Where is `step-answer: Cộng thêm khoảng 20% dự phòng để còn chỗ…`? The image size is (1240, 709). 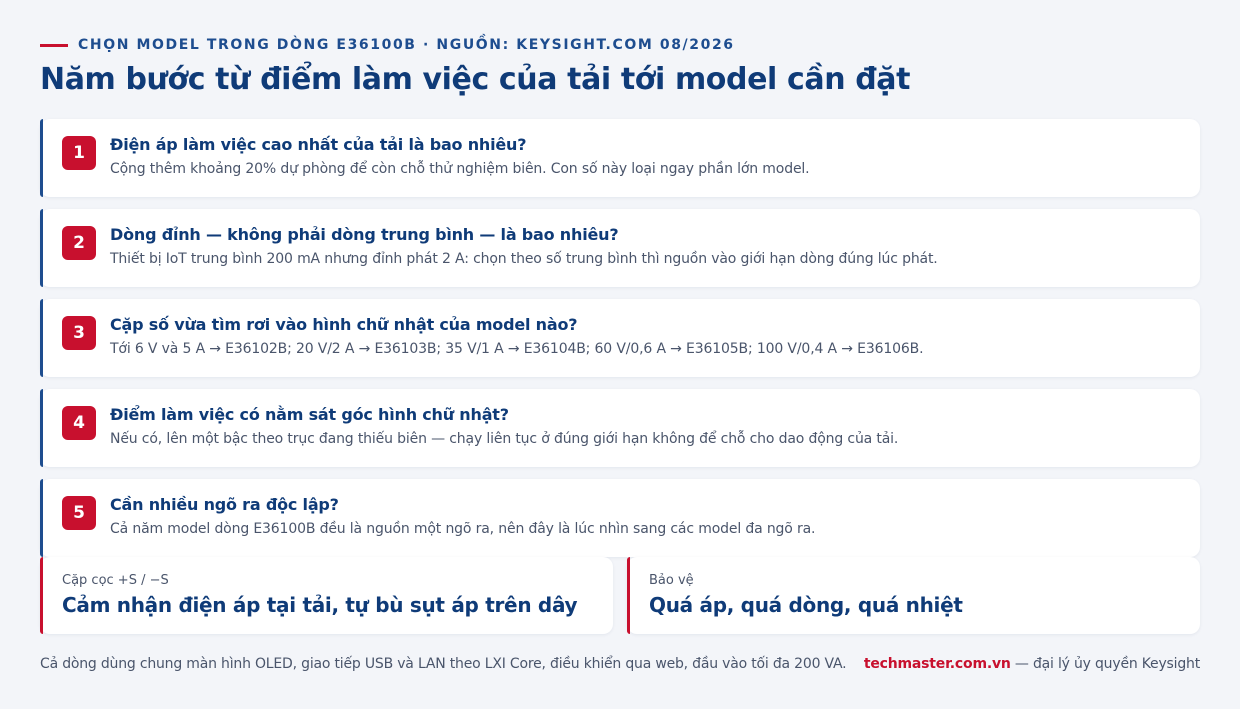
step-answer: Cộng thêm khoảng 20% dự phòng để còn chỗ… is located at coordinates (460, 169).